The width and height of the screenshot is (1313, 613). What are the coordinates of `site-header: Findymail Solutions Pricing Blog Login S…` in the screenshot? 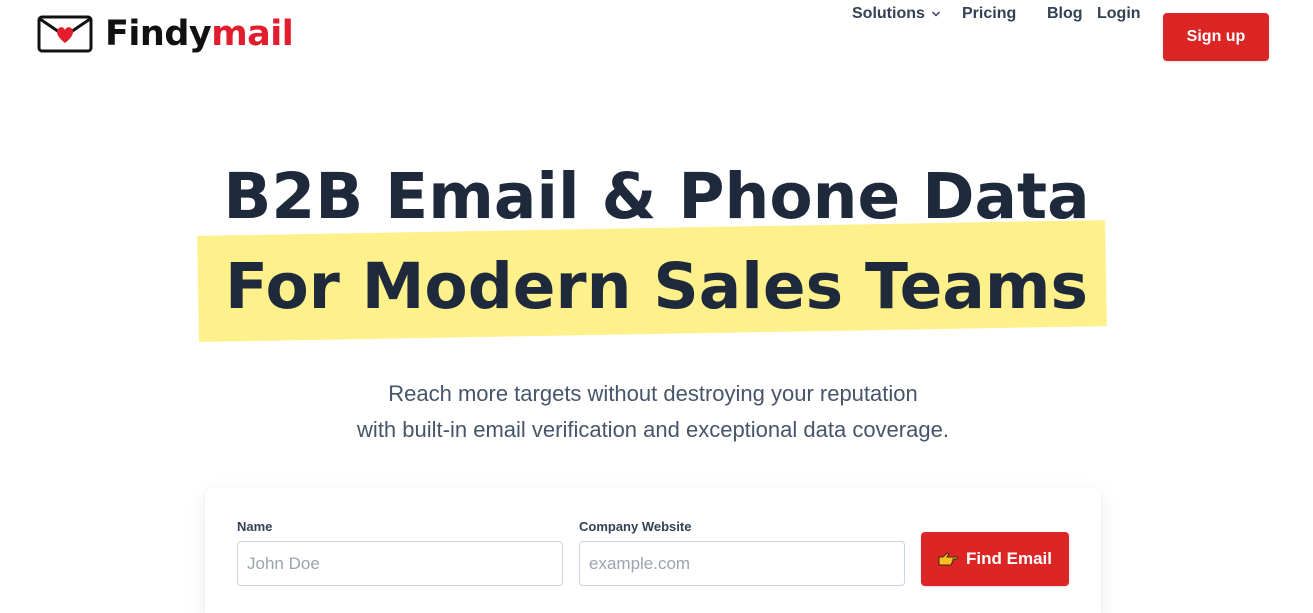 It's located at (656, 38).